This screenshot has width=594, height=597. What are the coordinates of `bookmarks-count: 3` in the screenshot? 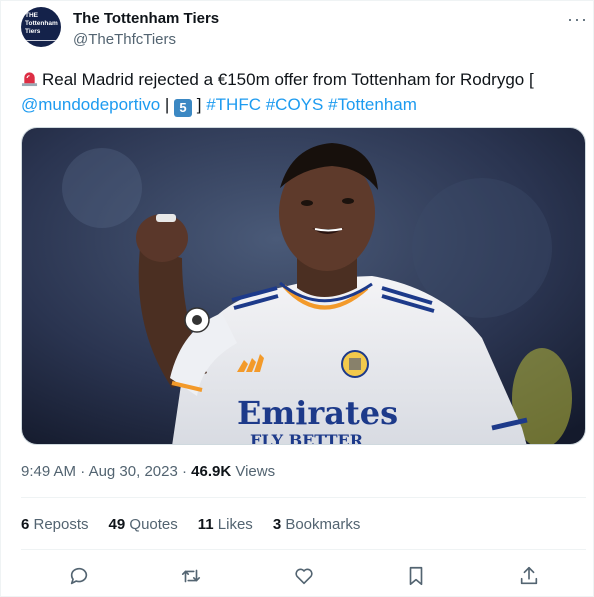 It's located at (277, 524).